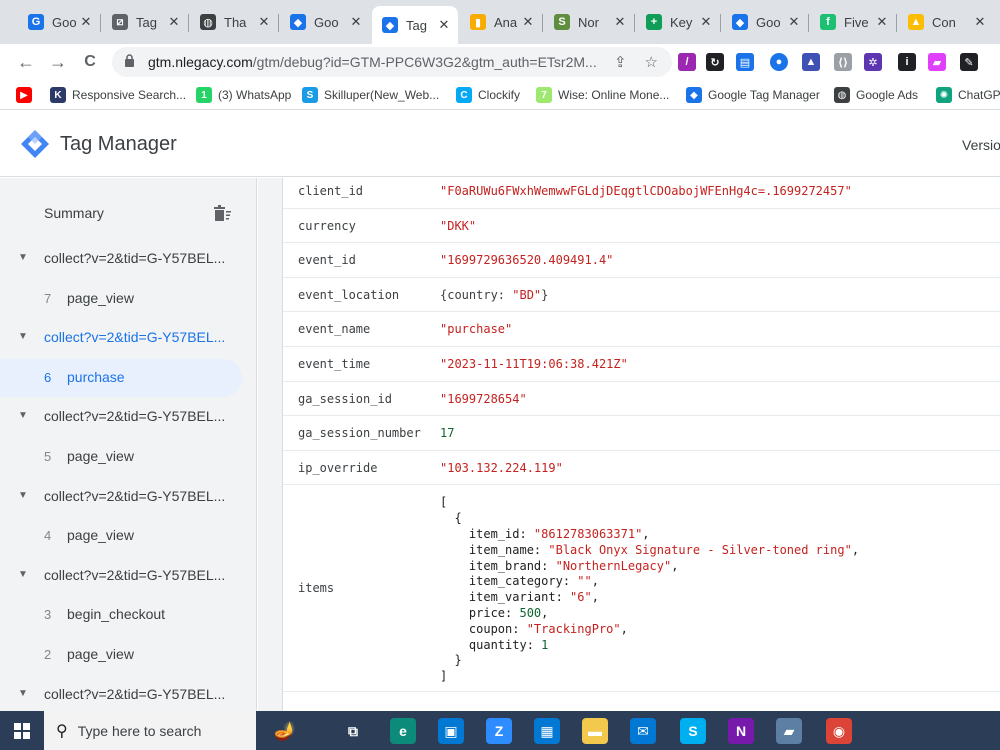 The width and height of the screenshot is (1000, 750). I want to click on task-view-icon: ⧉, so click(353, 731).